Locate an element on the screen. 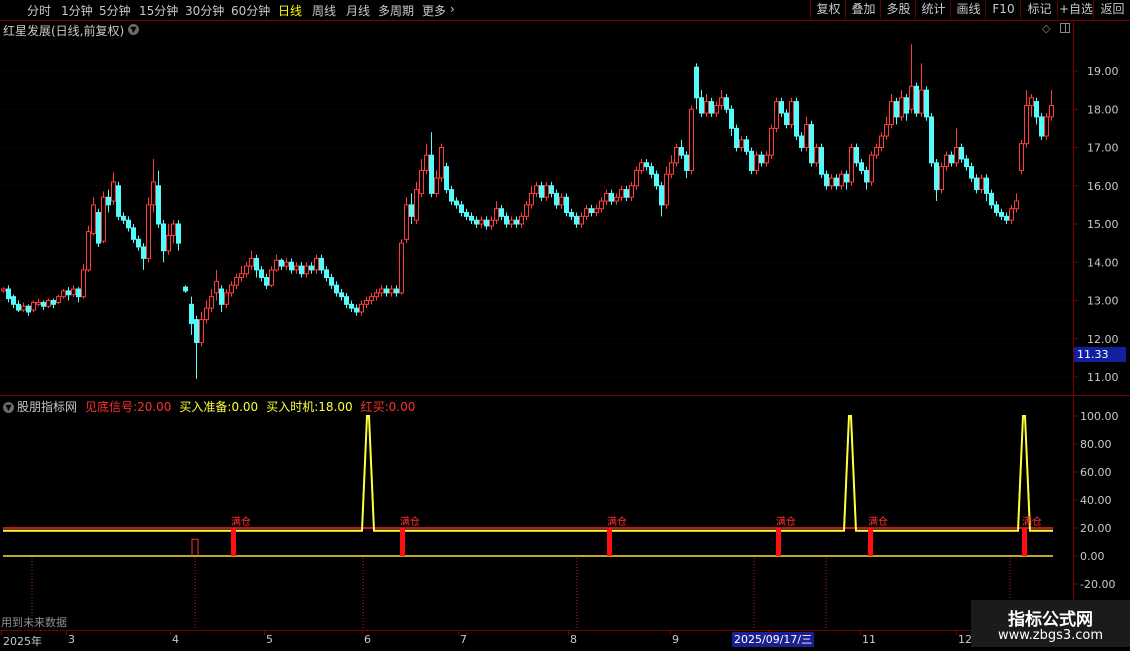  diamond-icon: ◇ is located at coordinates (1046, 28).